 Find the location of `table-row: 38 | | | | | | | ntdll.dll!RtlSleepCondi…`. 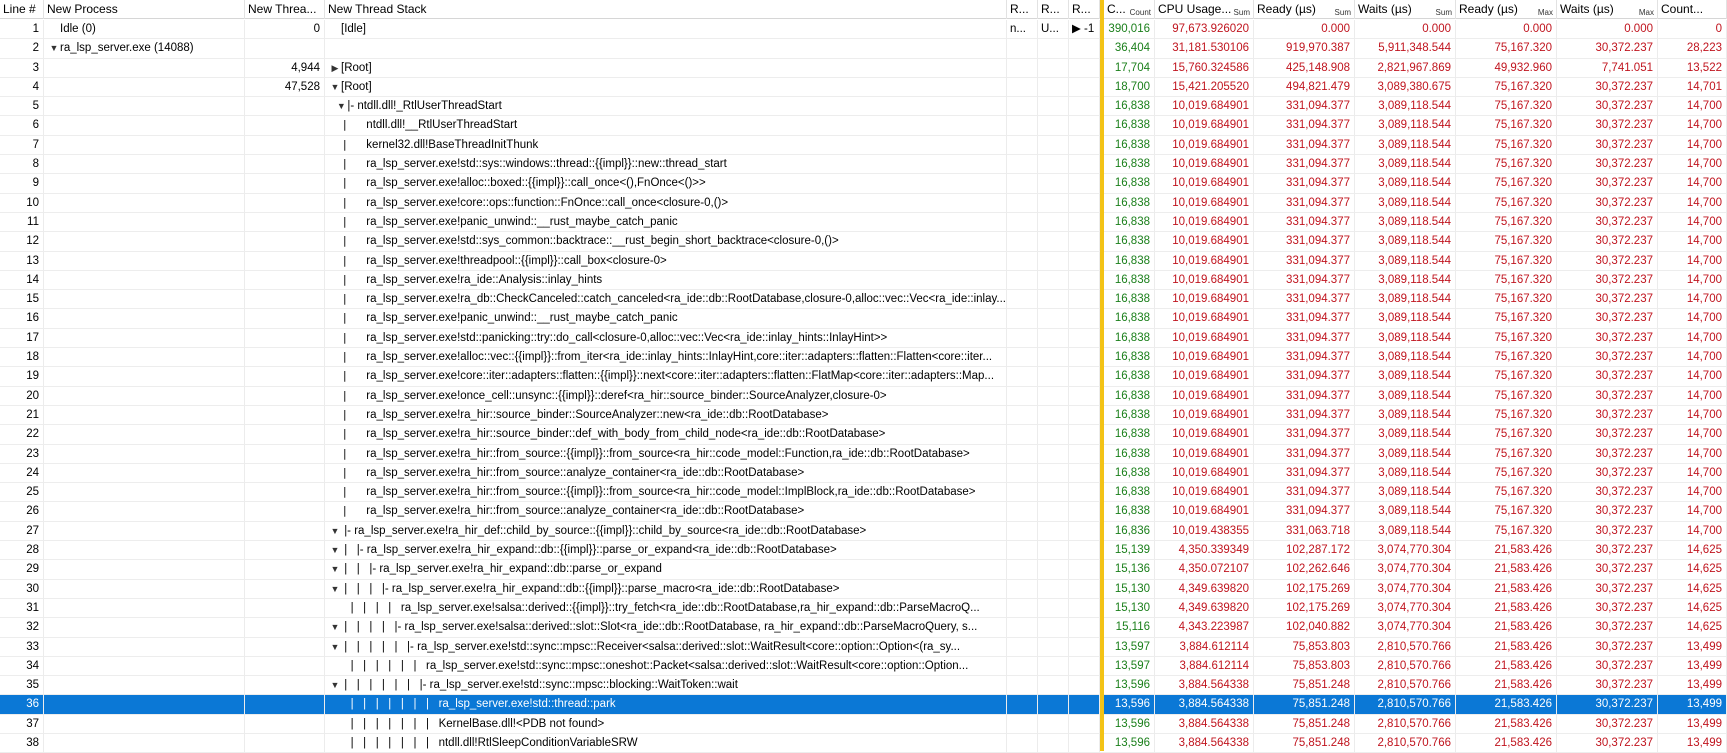

table-row: 38 | | | | | | | ntdll.dll!RtlSleepCondi… is located at coordinates (863, 743).